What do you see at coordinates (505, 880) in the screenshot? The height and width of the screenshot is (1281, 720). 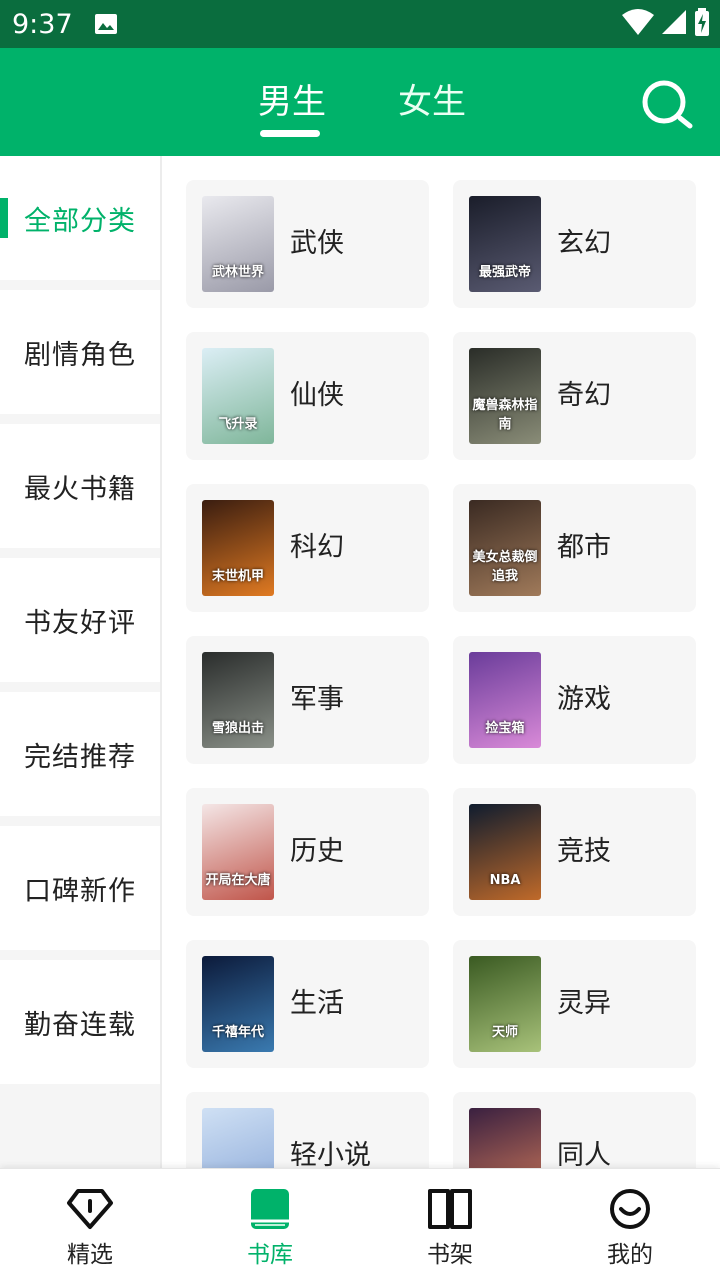 I see `cover-title: NBA` at bounding box center [505, 880].